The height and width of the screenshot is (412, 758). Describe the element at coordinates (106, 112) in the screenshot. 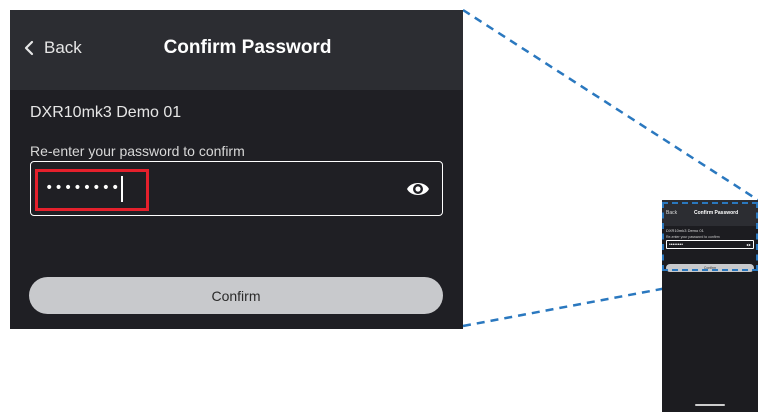

I see `device-name: DXR10mk3 Demo 01` at that location.